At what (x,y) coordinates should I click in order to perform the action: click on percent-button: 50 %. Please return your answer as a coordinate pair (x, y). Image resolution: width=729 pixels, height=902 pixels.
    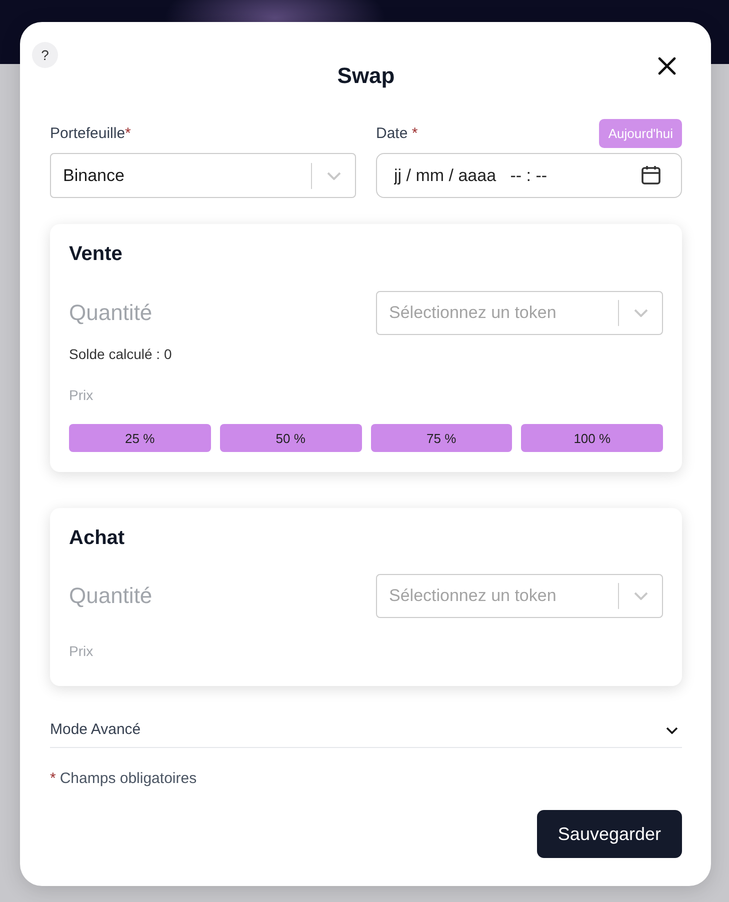
    Looking at the image, I should click on (291, 438).